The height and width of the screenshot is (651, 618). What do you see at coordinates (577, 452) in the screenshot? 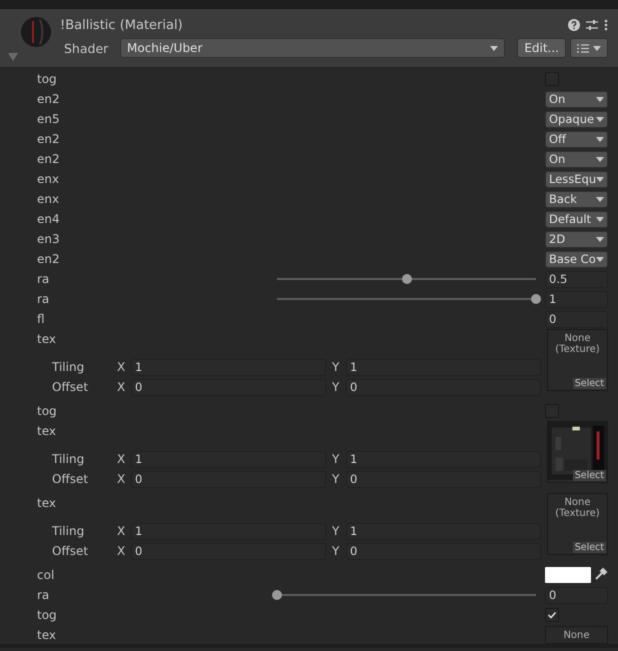
I see `texture-slot: Select` at bounding box center [577, 452].